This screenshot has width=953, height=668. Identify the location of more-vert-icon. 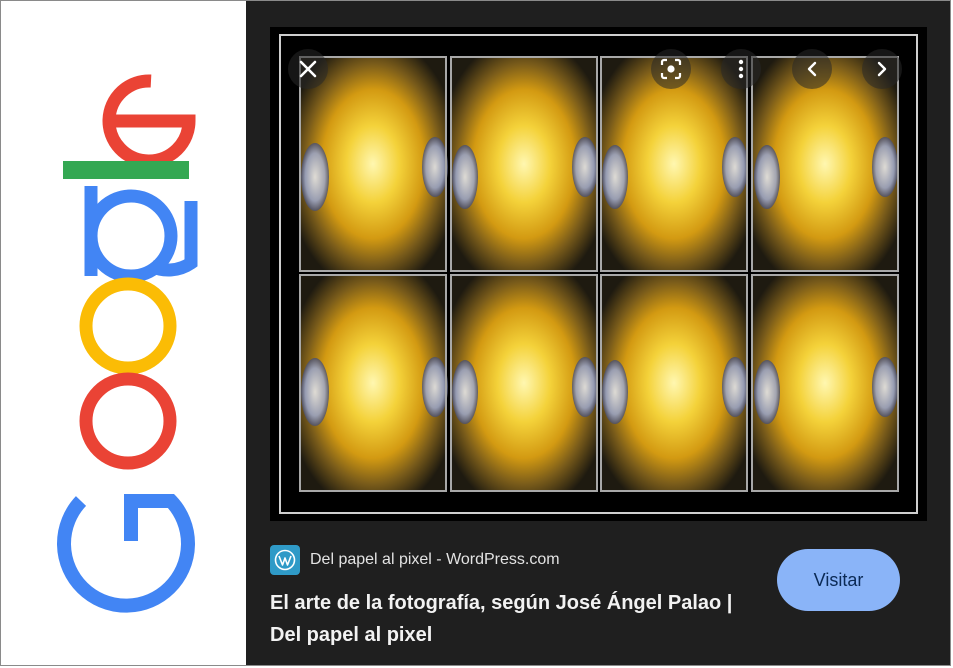
(741, 69).